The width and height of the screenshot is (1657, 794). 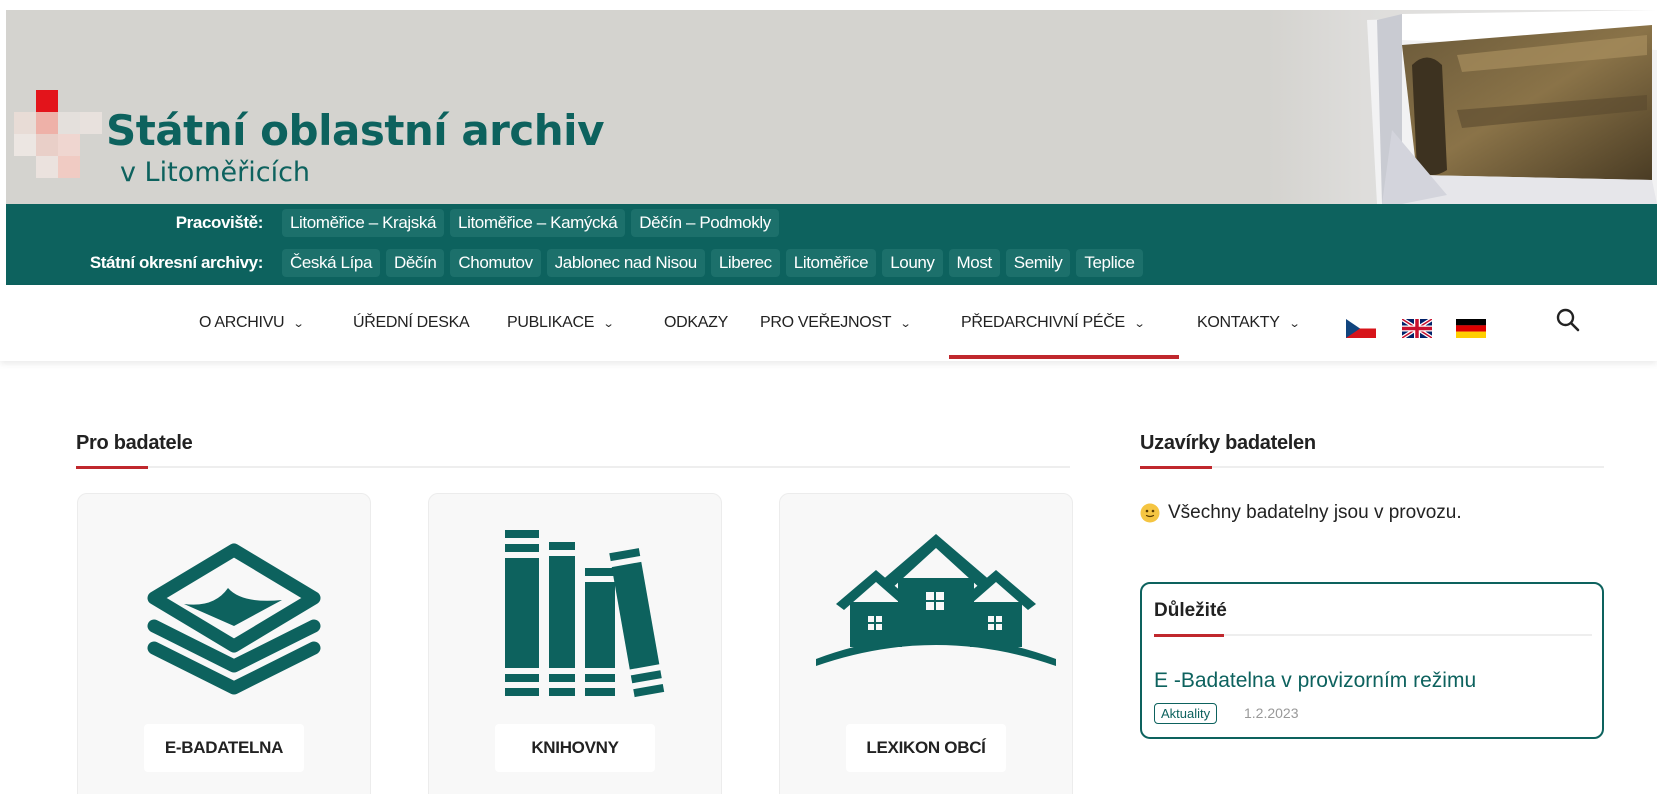 I want to click on nav-item-predarchivni-pece: PŘEDARCHIVNÍ PÉČE ⌄, so click(x=1053, y=323).